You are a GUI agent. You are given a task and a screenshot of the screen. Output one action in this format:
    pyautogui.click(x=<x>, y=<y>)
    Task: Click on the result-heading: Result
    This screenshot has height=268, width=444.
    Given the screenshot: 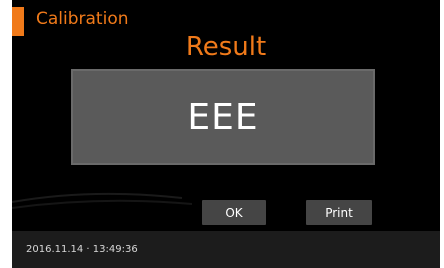 What is the action you would take?
    pyautogui.click(x=226, y=47)
    